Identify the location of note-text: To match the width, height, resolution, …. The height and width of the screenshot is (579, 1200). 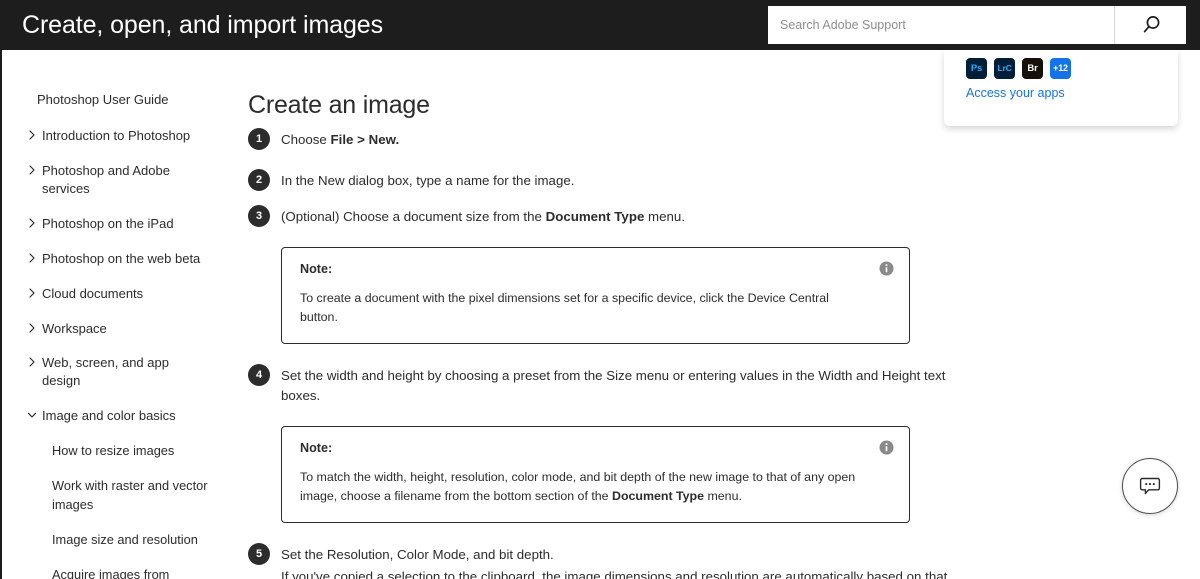
(584, 487).